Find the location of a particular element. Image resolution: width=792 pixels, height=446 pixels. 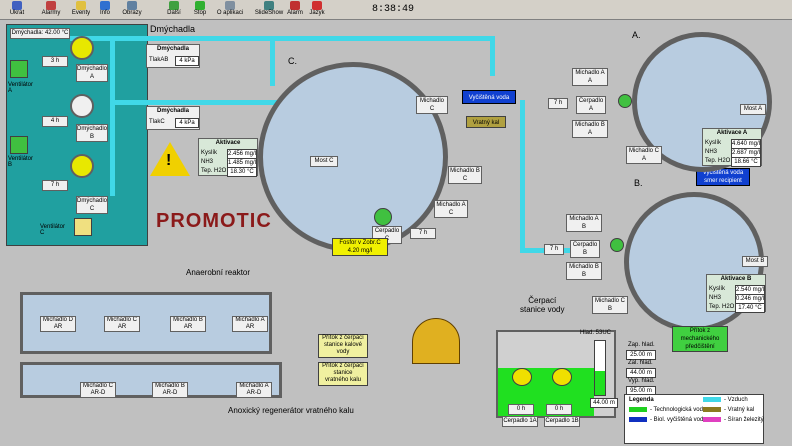

mixer-a-ar: Michadlo A AR is located at coordinates (250, 324).